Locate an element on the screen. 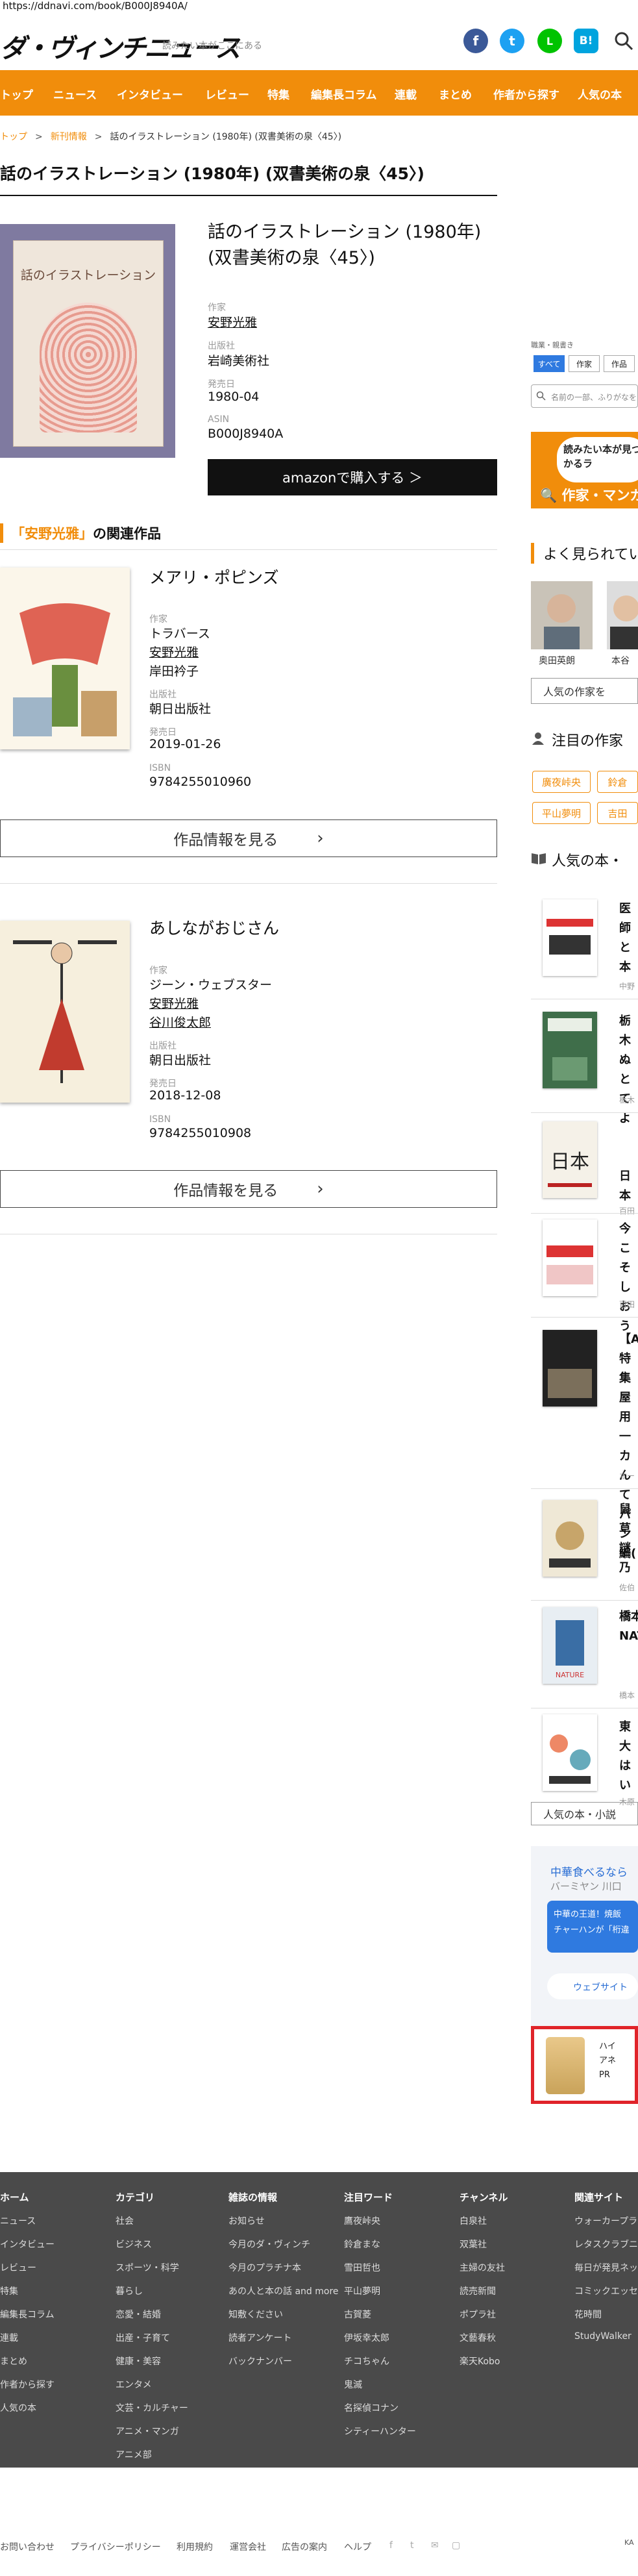 The width and height of the screenshot is (638, 2576). footer-link: コミックエッセ is located at coordinates (606, 2290).